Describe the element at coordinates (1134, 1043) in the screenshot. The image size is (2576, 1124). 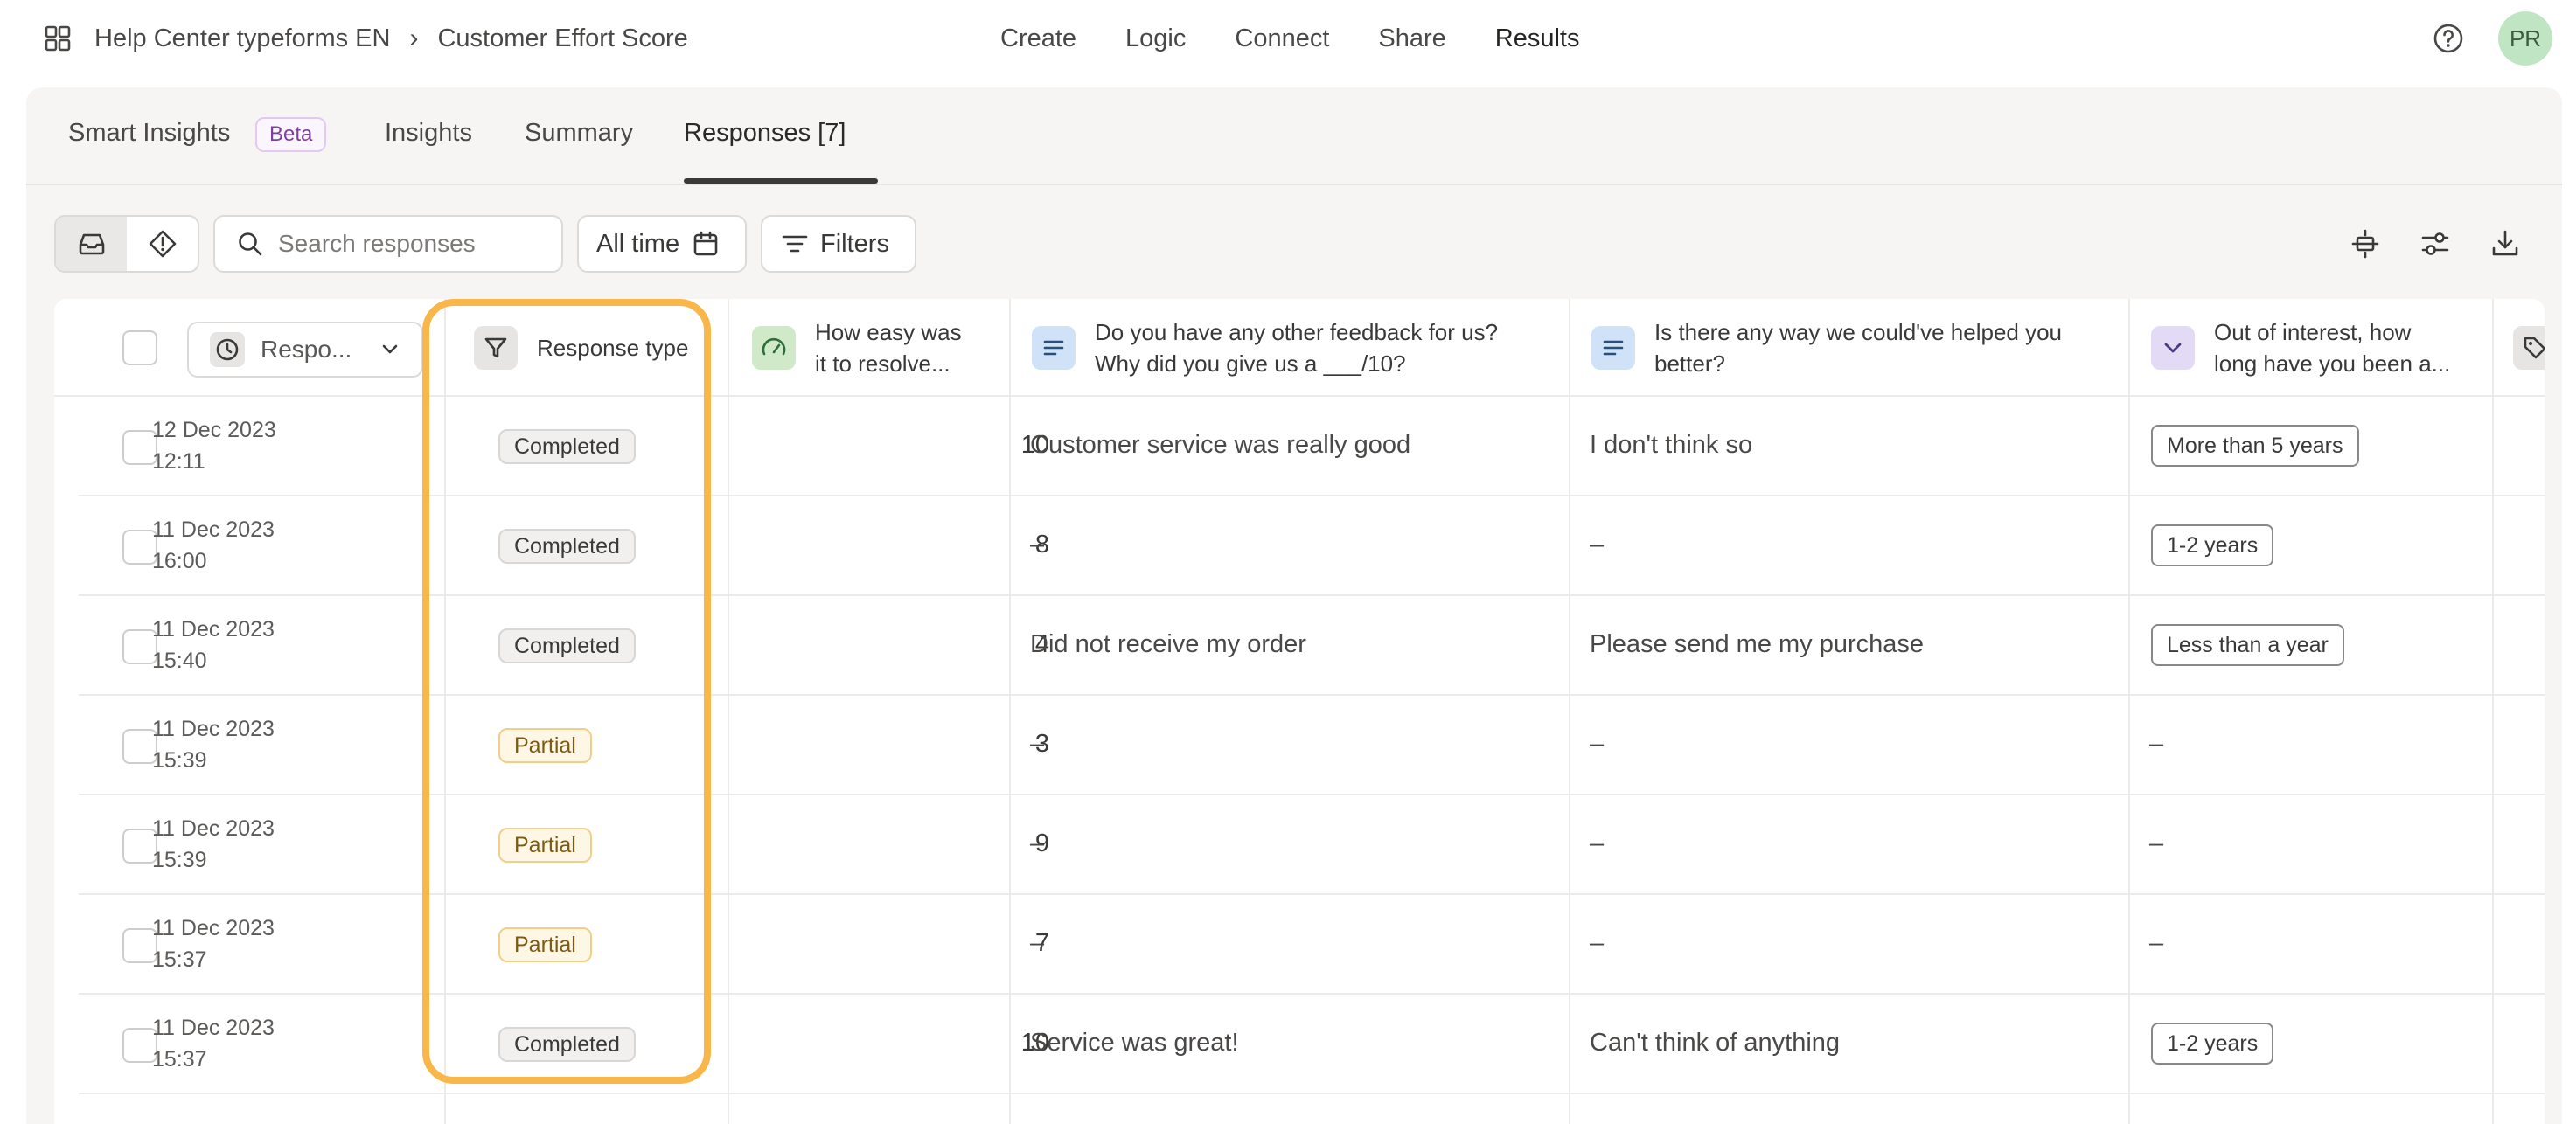
I see `feedback-cell: Service was great!` at that location.